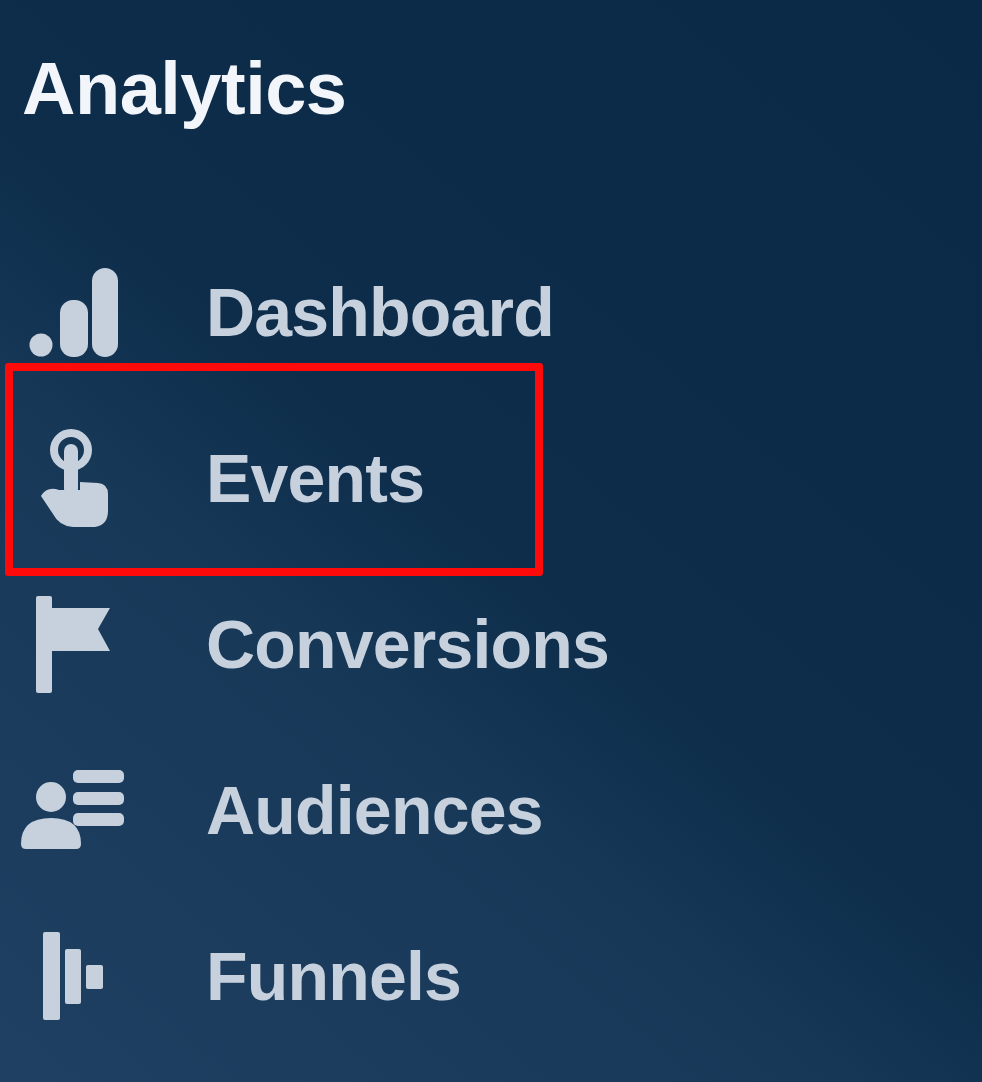  Describe the element at coordinates (305, 644) in the screenshot. I see `nav-item: Conversions` at that location.